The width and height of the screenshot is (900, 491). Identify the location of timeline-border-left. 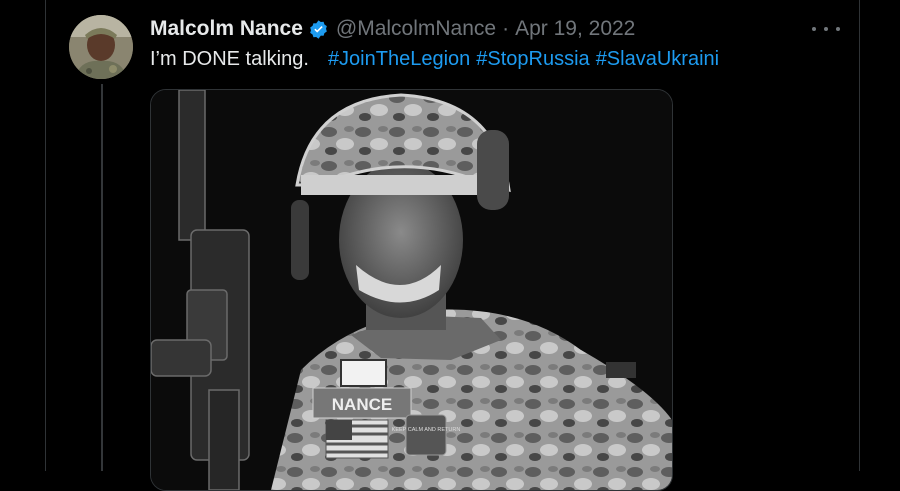
(45, 235).